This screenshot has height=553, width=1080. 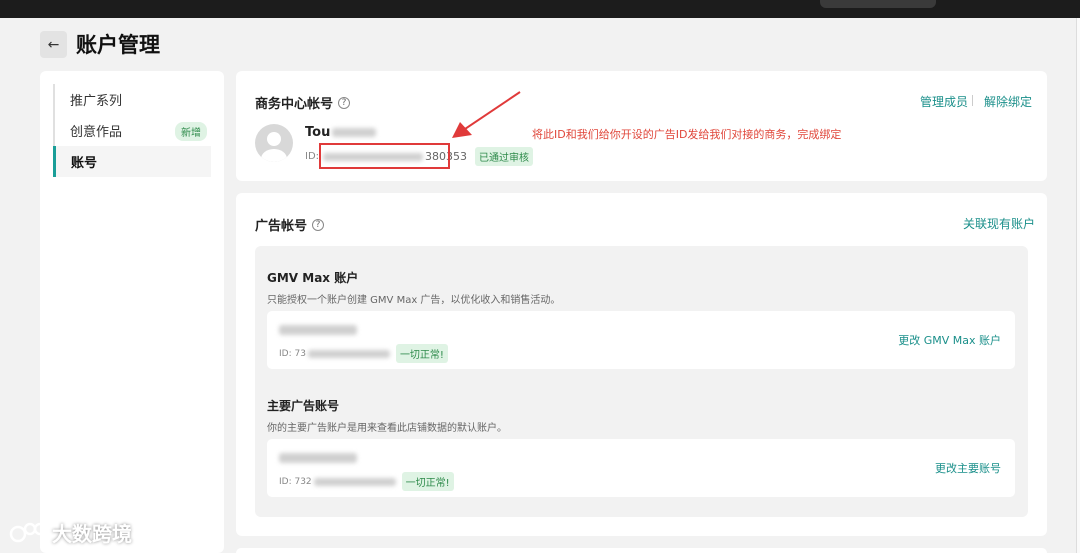 What do you see at coordinates (999, 223) in the screenshot?
I see `link-existing-account-link: 关联现有账户` at bounding box center [999, 223].